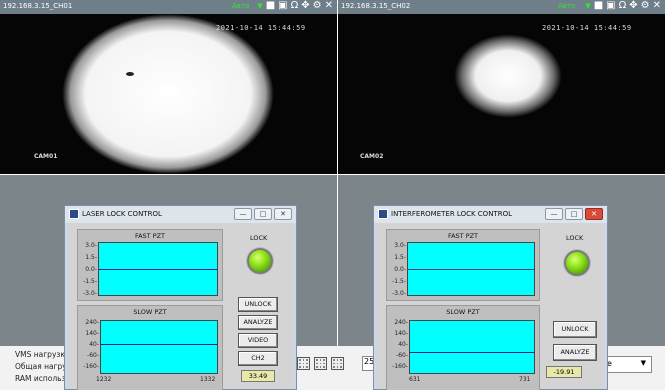  What do you see at coordinates (258, 376) in the screenshot?
I see `value-indicator: 33.49` at bounding box center [258, 376].